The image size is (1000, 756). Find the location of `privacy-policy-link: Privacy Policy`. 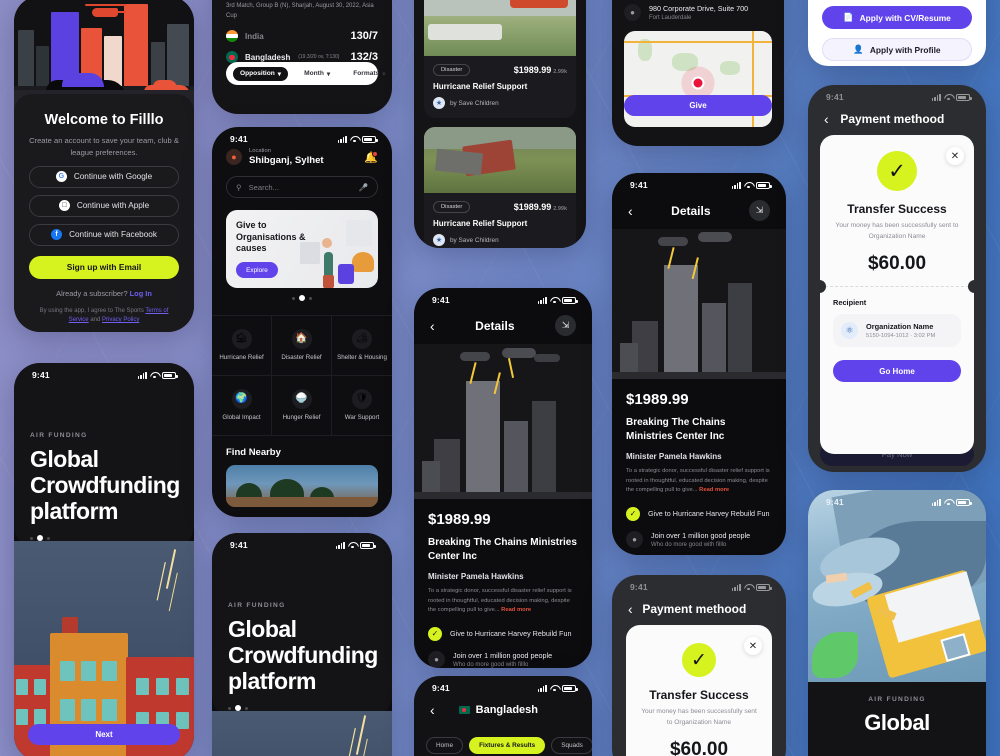

privacy-policy-link: Privacy Policy is located at coordinates (120, 320).